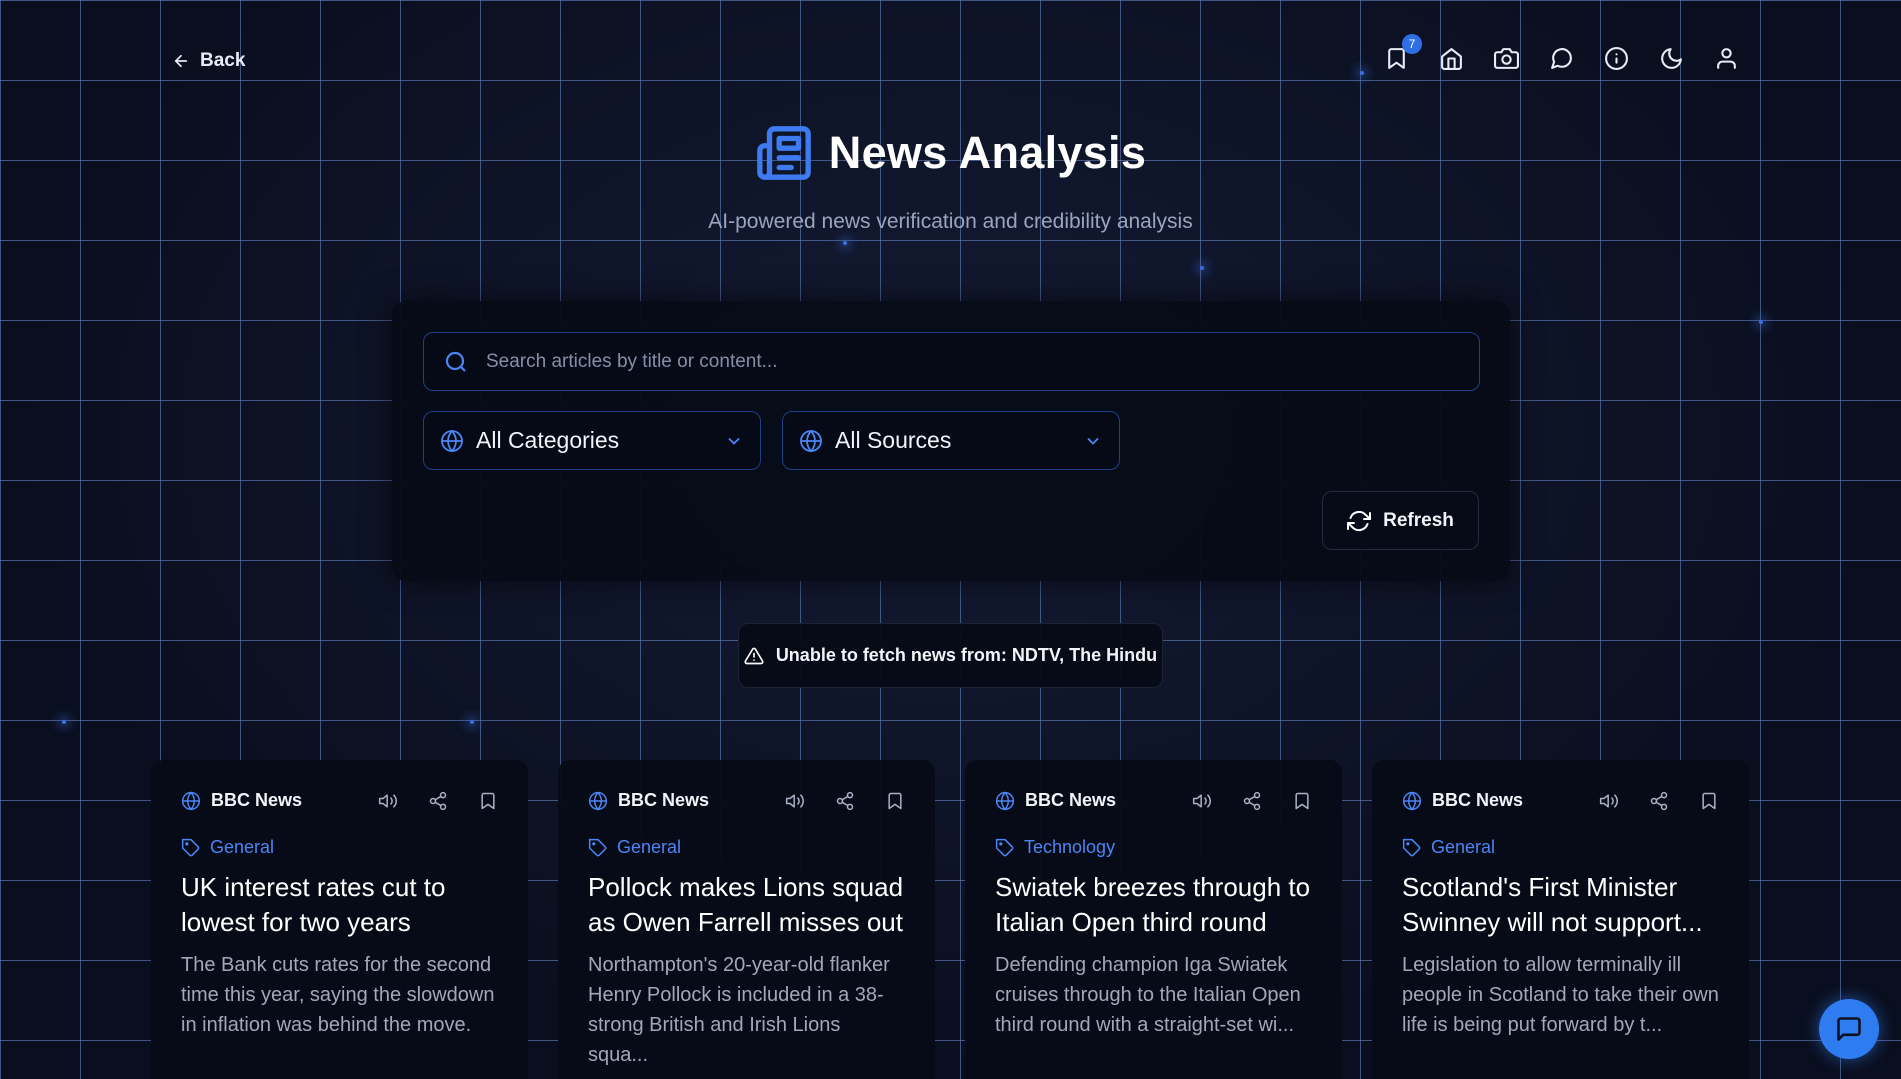 This screenshot has width=1901, height=1079. I want to click on page-header: News Analysis, so click(950, 153).